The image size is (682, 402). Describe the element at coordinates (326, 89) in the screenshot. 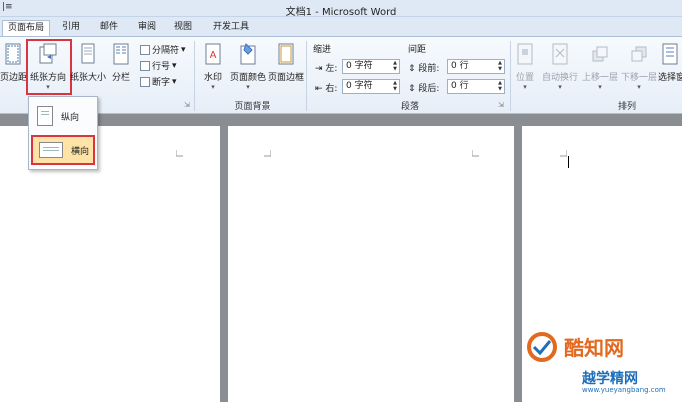

I see `indent-right-label: ⇤ 右:` at that location.